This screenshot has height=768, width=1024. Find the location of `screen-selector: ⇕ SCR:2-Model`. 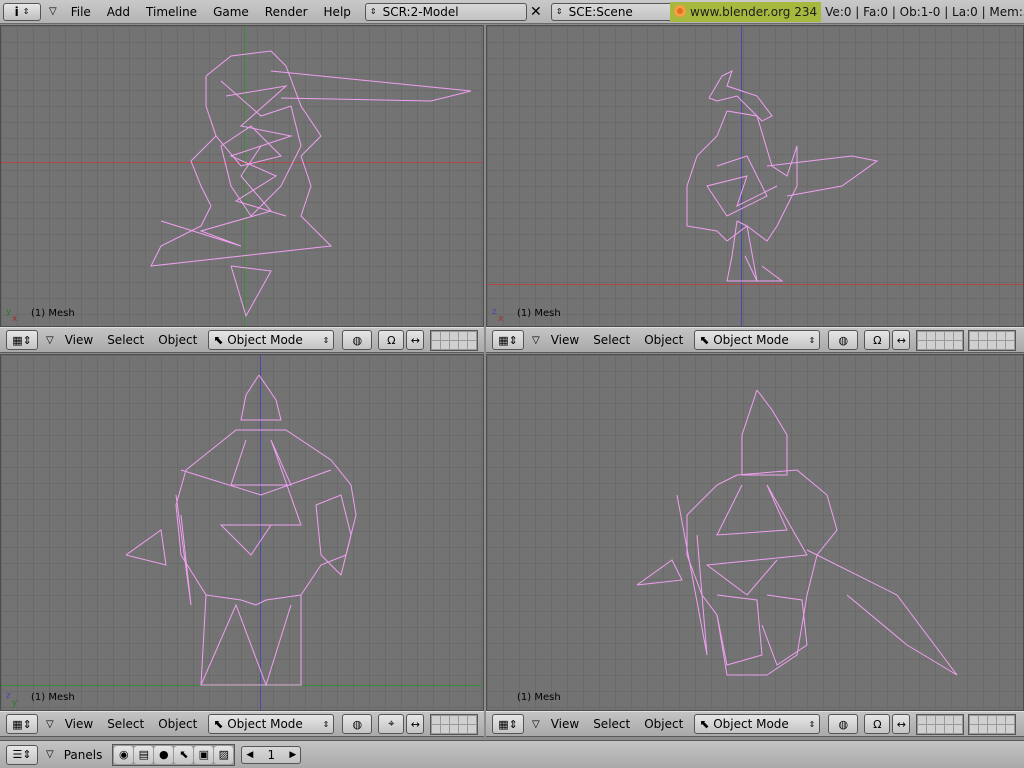

screen-selector: ⇕ SCR:2-Model is located at coordinates (445, 11).